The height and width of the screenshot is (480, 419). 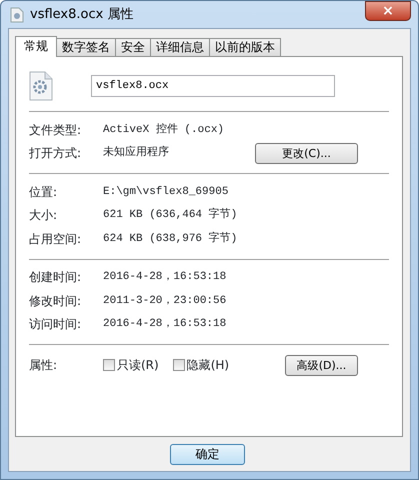 I want to click on field-label: 文件类型:, so click(x=55, y=130).